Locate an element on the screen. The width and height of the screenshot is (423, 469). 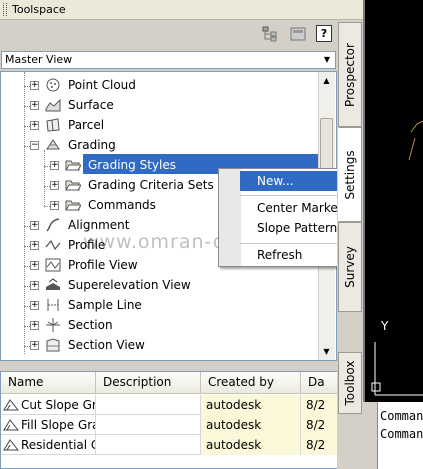
tab-toolbox-label: Toolbox is located at coordinates (350, 383).